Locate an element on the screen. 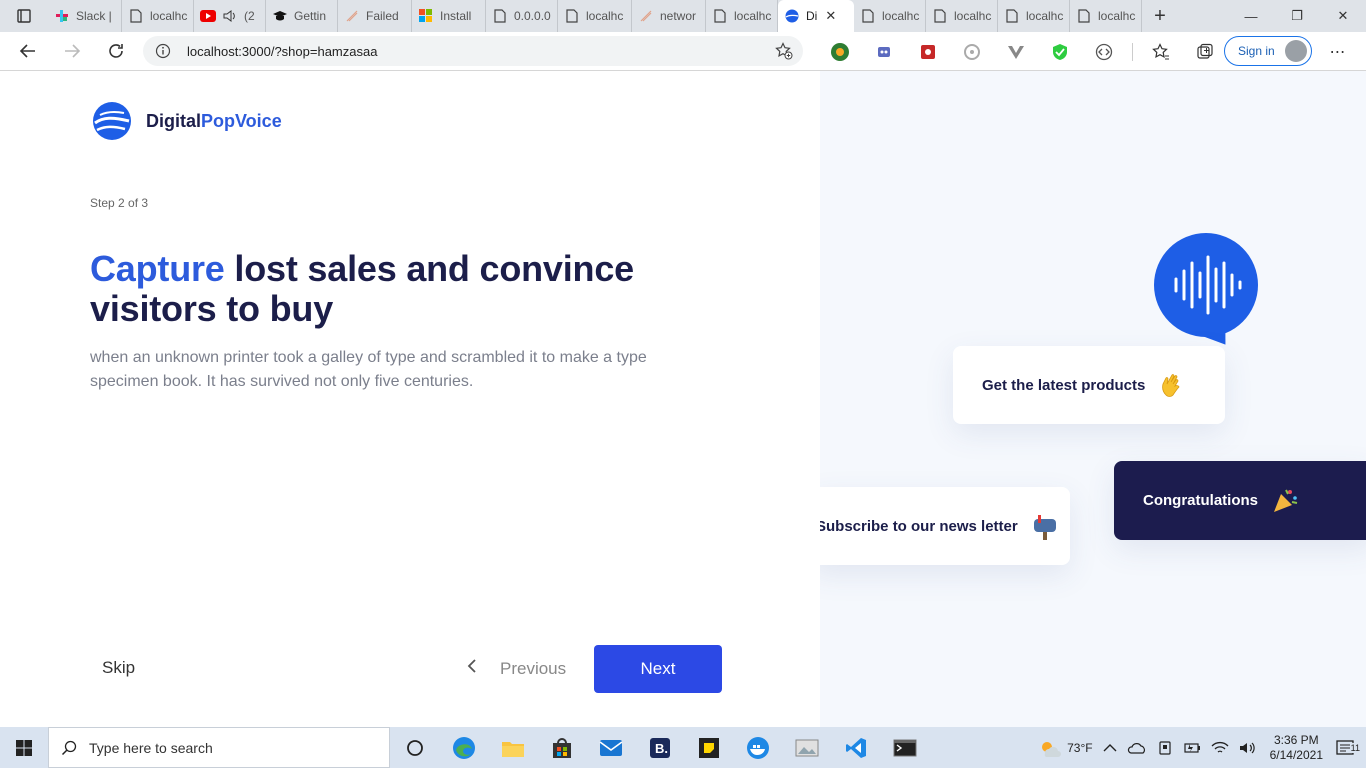 The image size is (1366, 768). extension-grey-circle-icon is located at coordinates (972, 52).